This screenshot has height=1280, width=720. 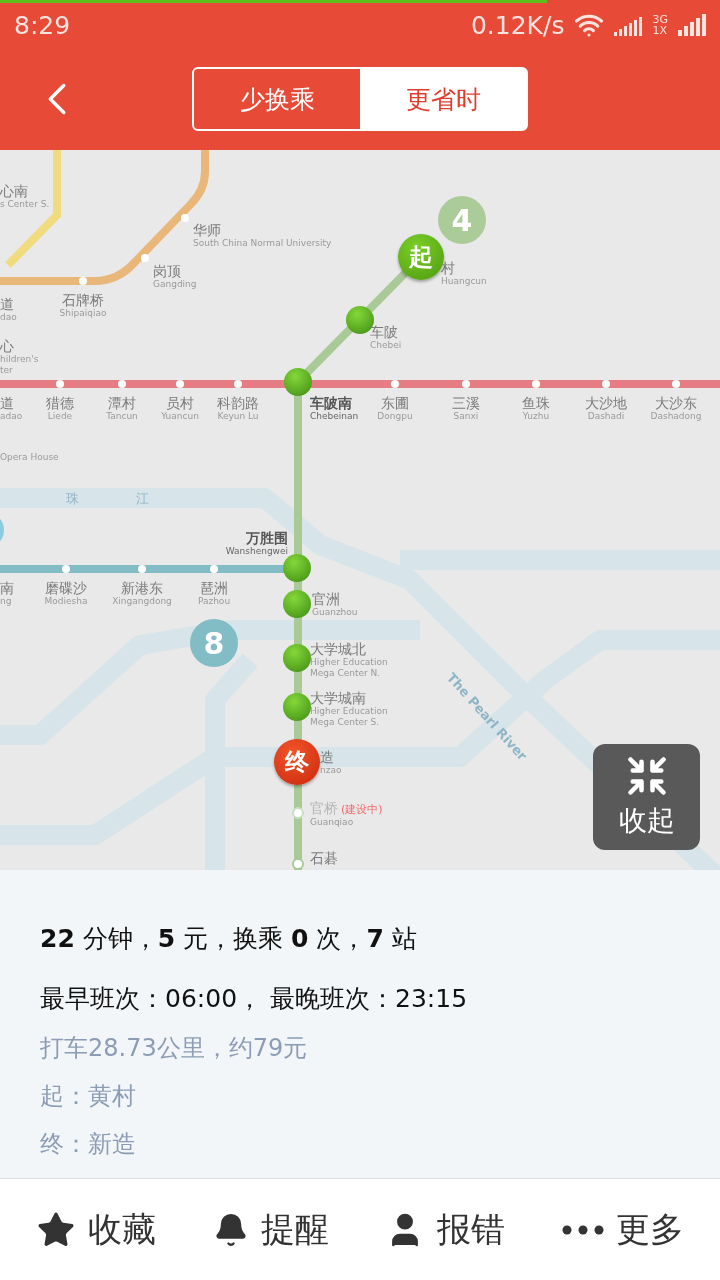 I want to click on station-name: 大沙东, so click(x=676, y=403).